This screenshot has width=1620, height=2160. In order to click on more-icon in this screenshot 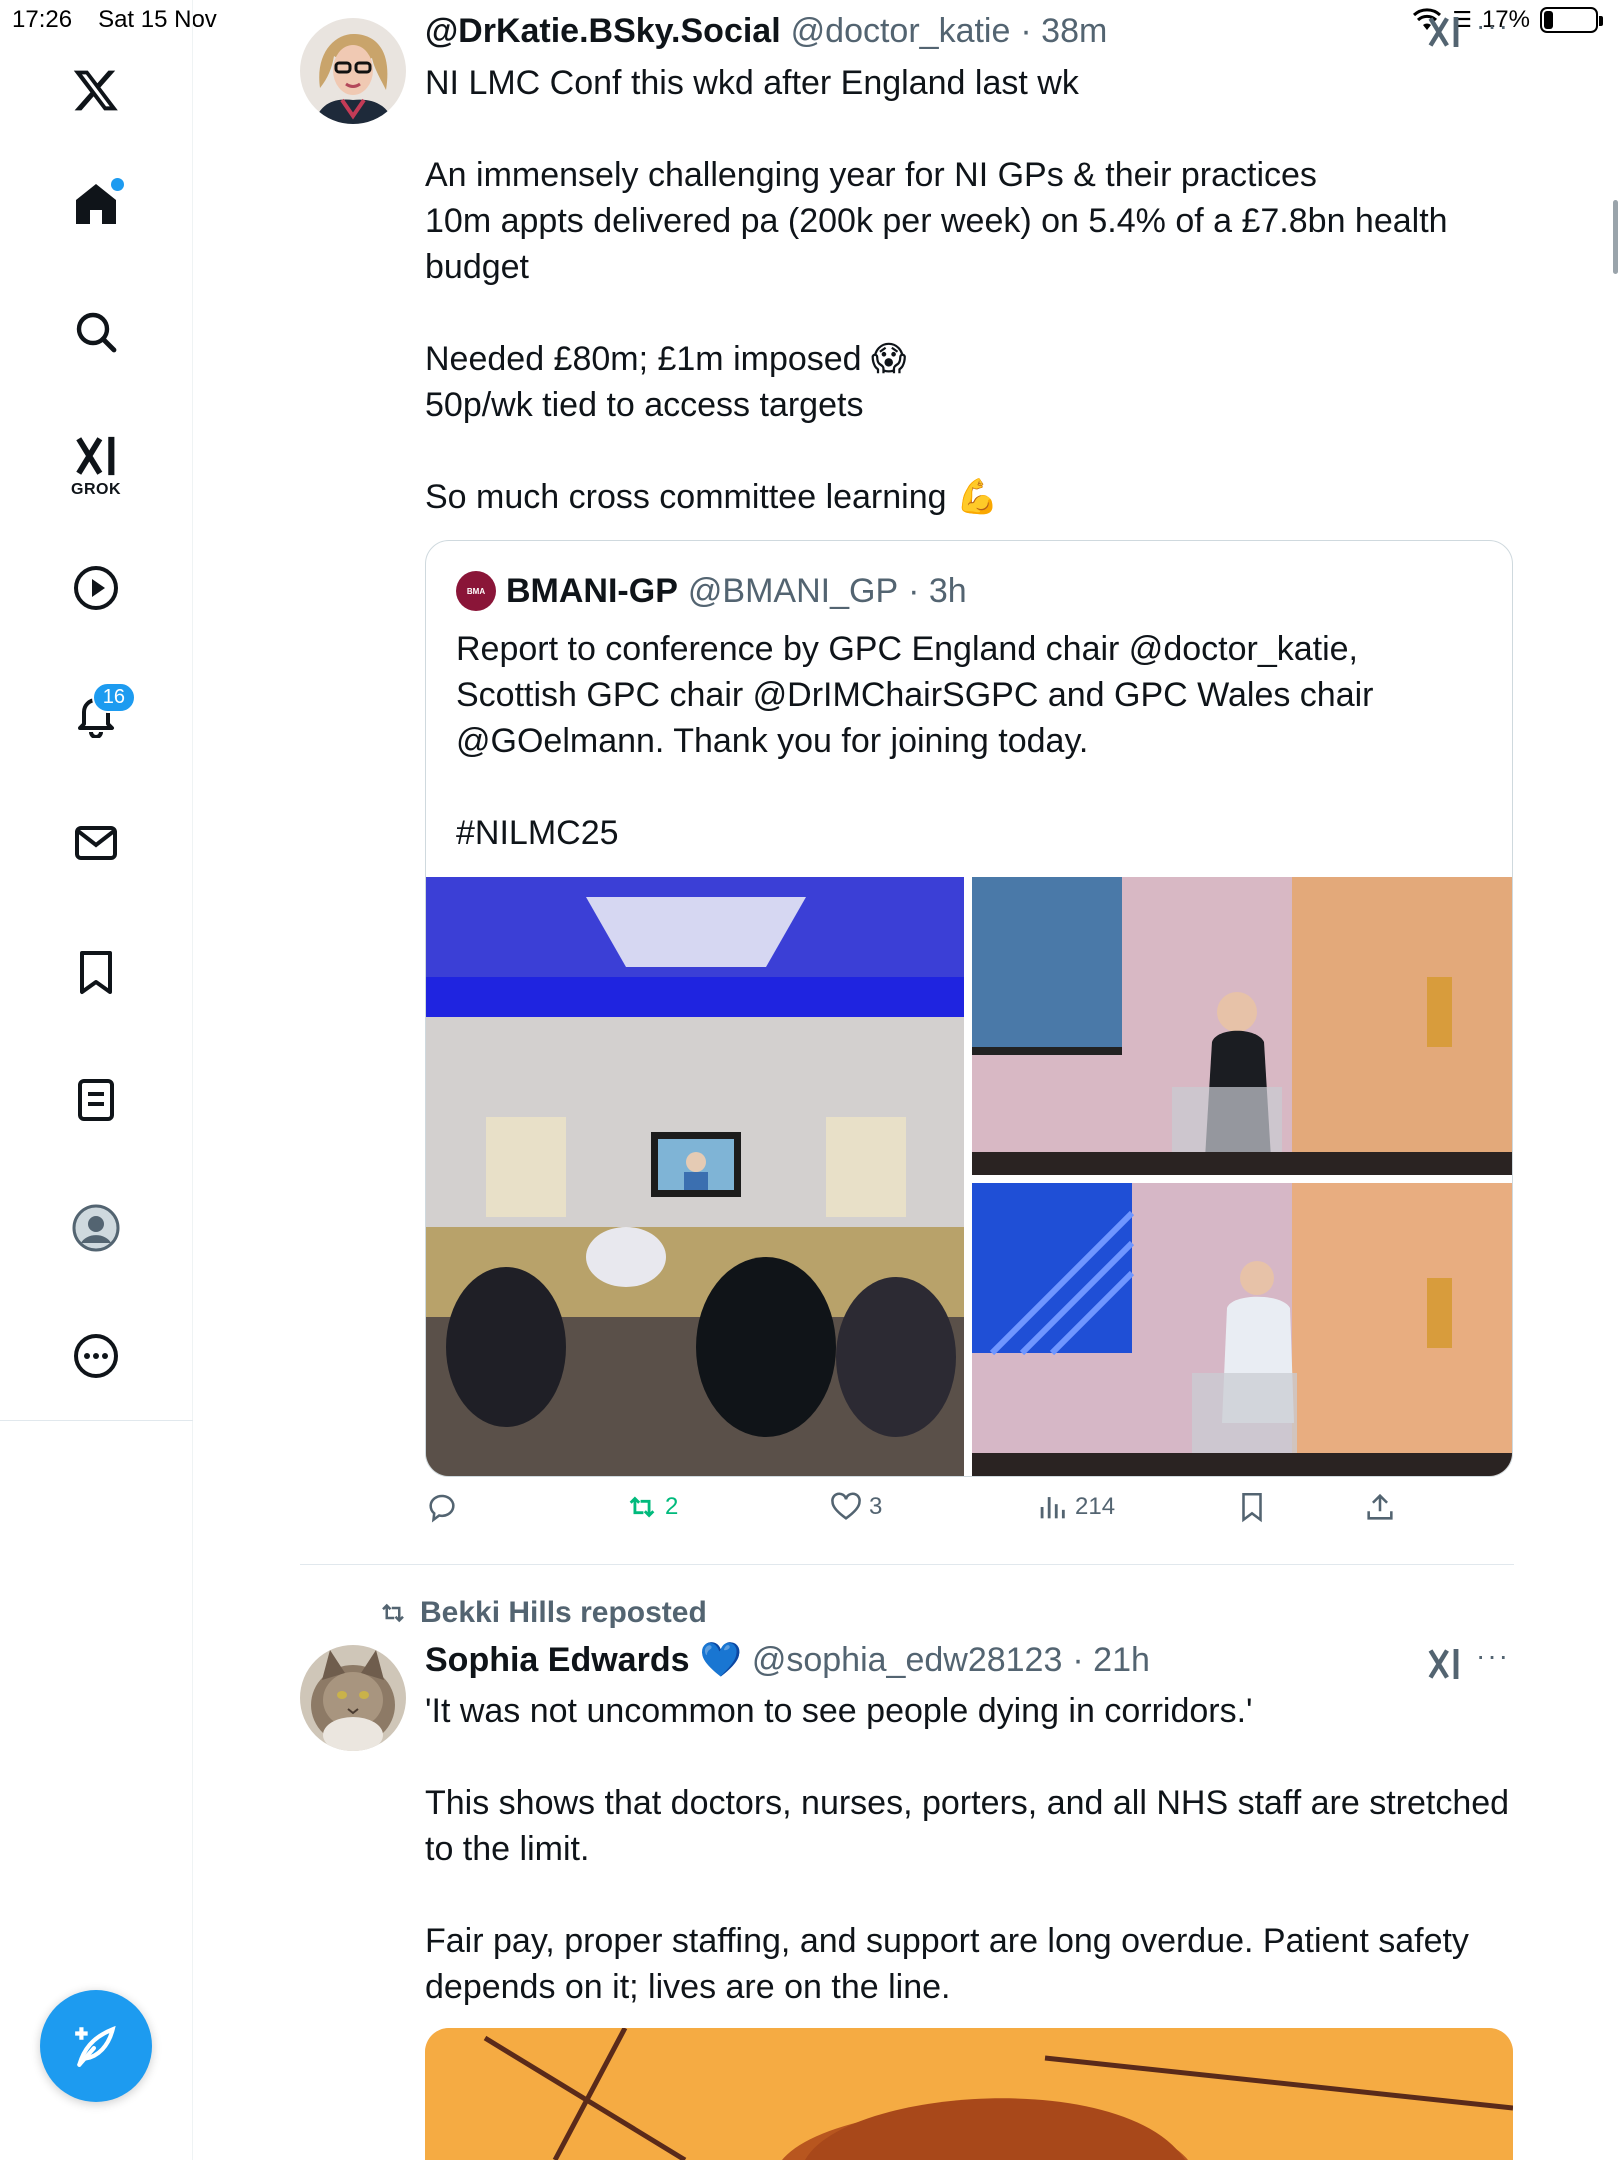, I will do `click(96, 1356)`.